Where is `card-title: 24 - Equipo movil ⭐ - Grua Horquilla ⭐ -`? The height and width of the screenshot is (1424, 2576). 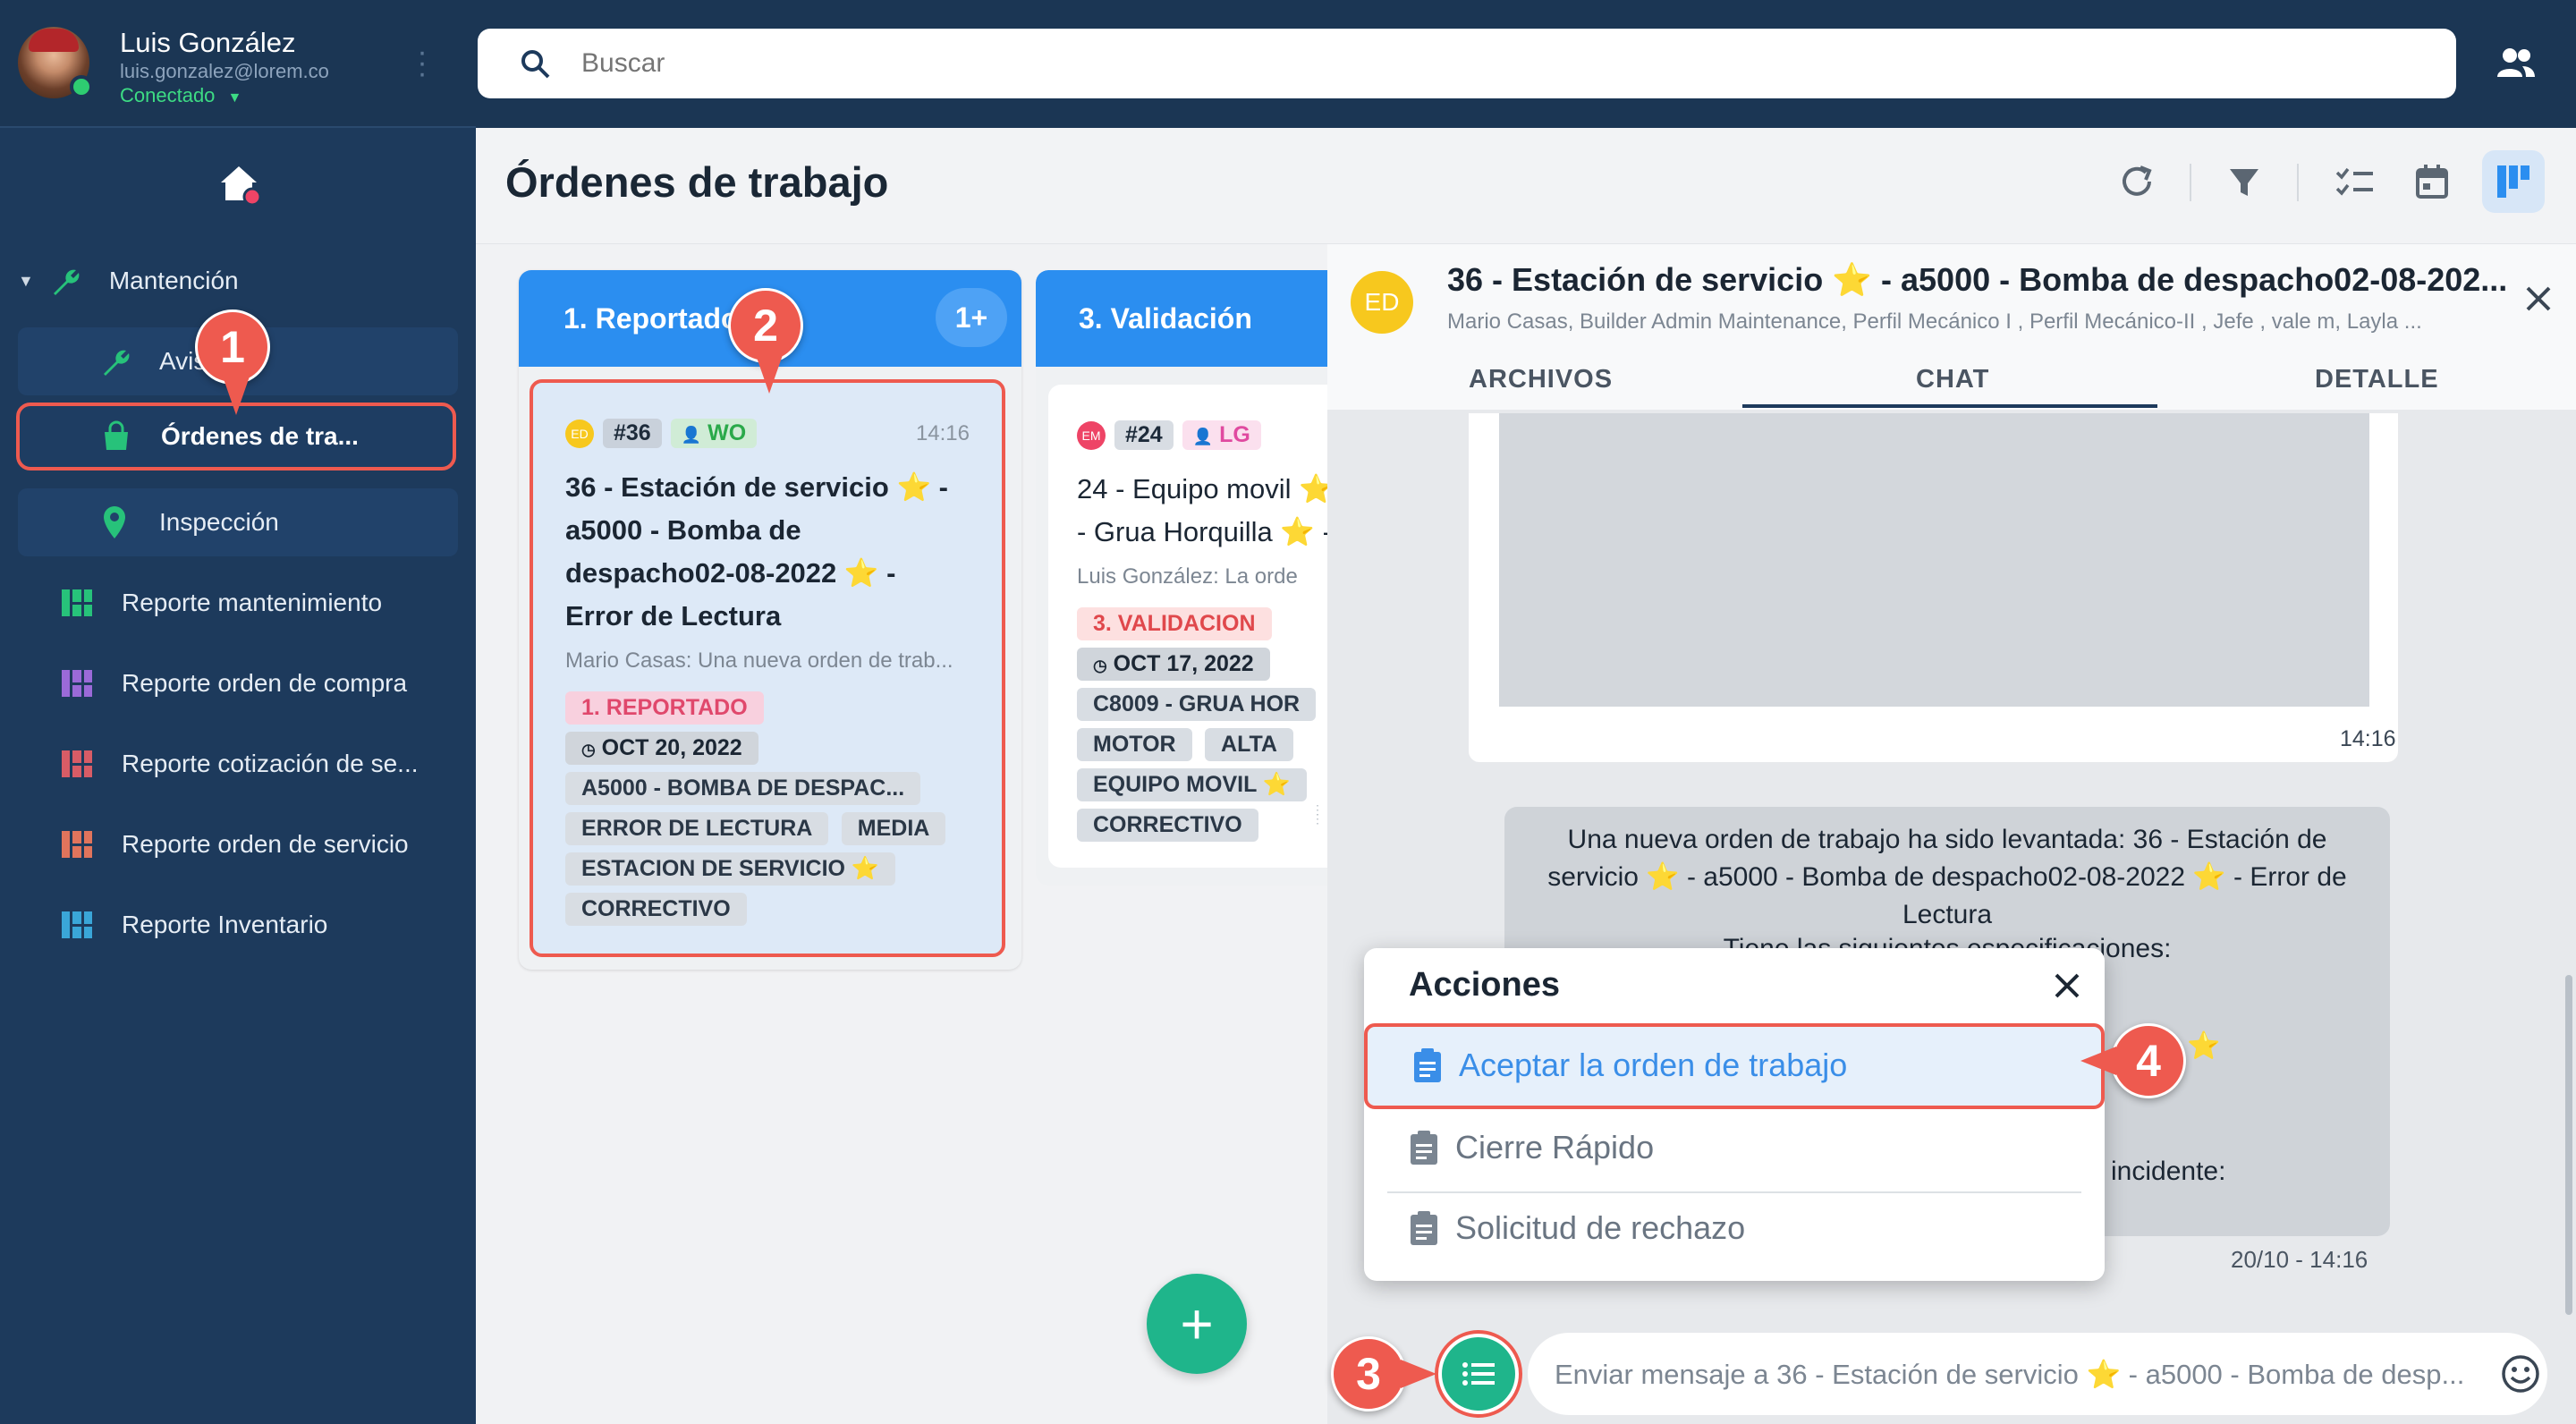 card-title: 24 - Equipo movil ⭐ - Grua Horquilla ⭐ - is located at coordinates (1202, 510).